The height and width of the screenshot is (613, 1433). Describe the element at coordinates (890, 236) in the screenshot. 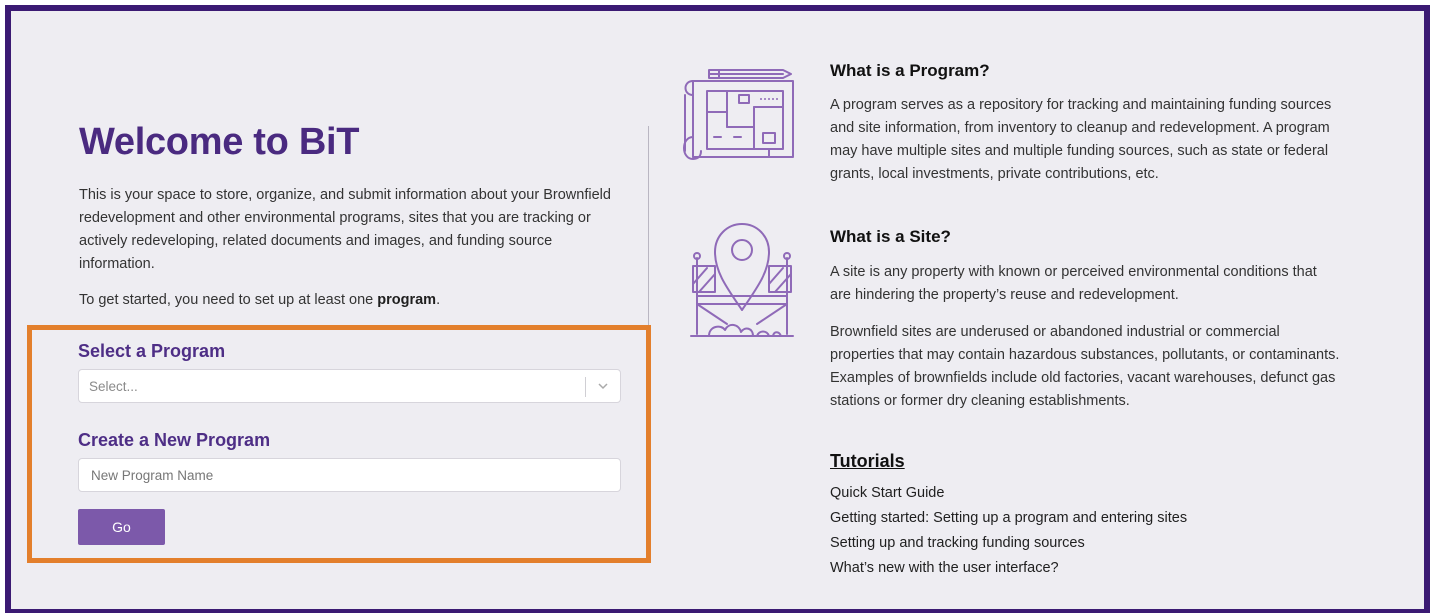

I see `site-info-title: What is a Site?` at that location.